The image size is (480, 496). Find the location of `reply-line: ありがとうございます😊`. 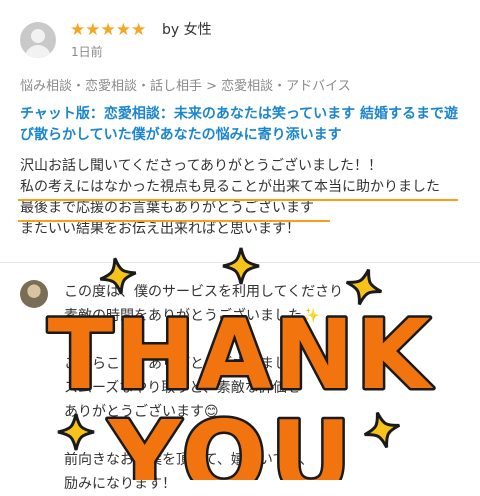

reply-line: ありがとうございます😊 is located at coordinates (141, 412).